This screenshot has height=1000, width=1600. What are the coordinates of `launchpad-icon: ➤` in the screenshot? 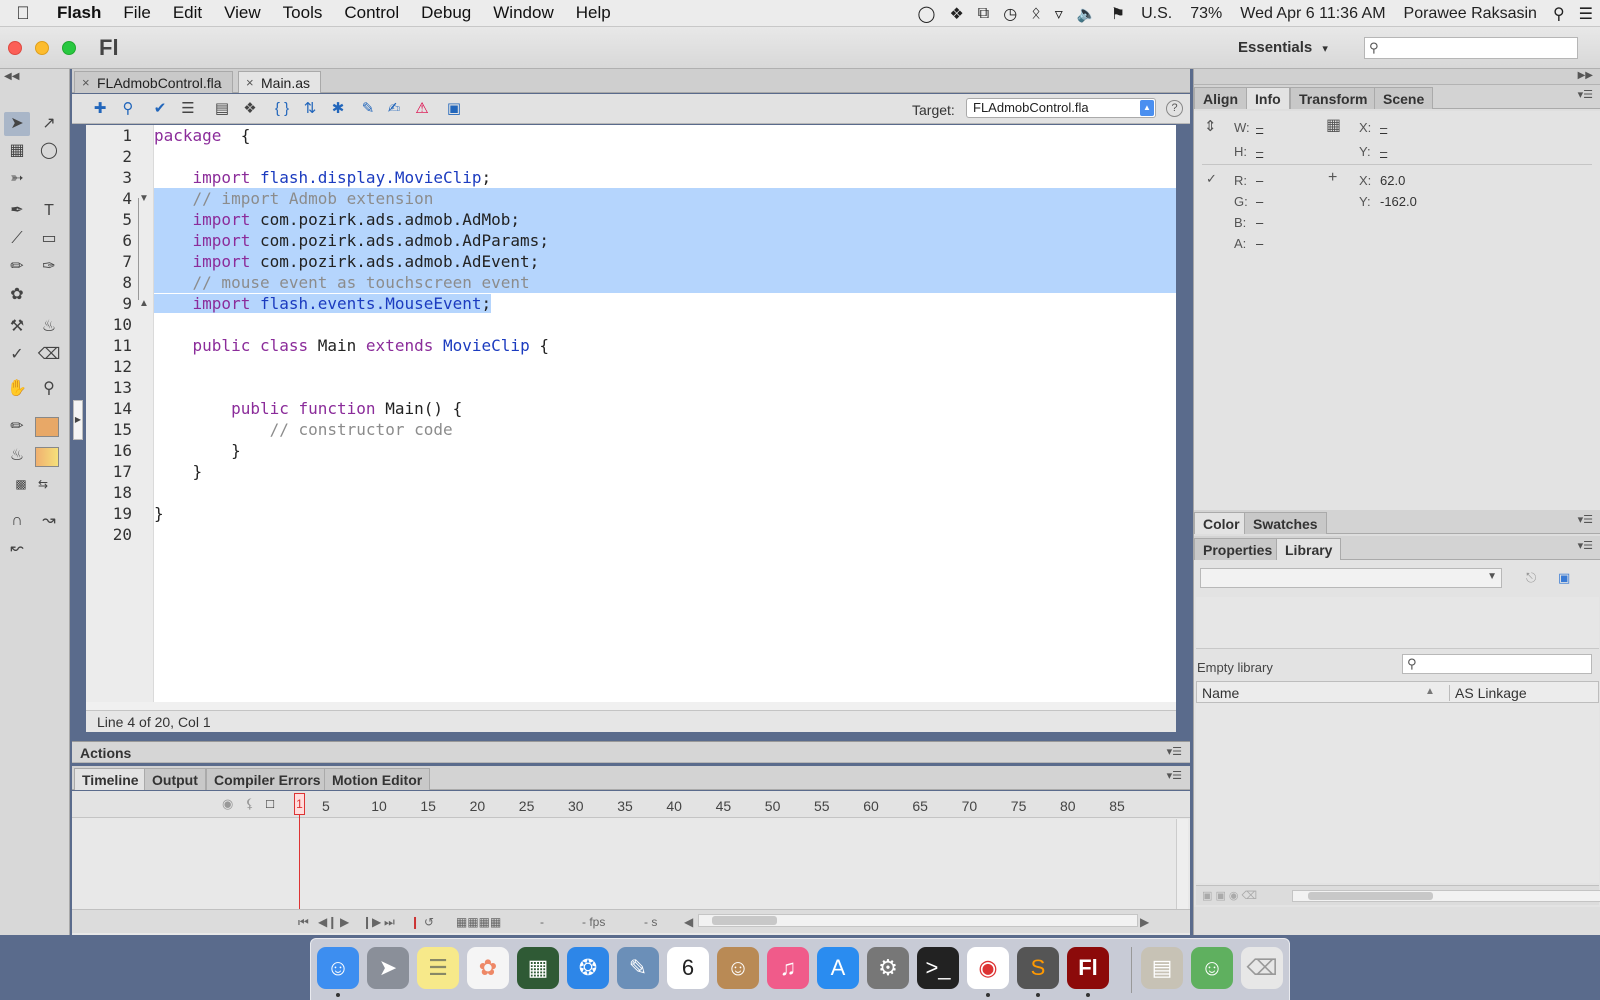 It's located at (388, 968).